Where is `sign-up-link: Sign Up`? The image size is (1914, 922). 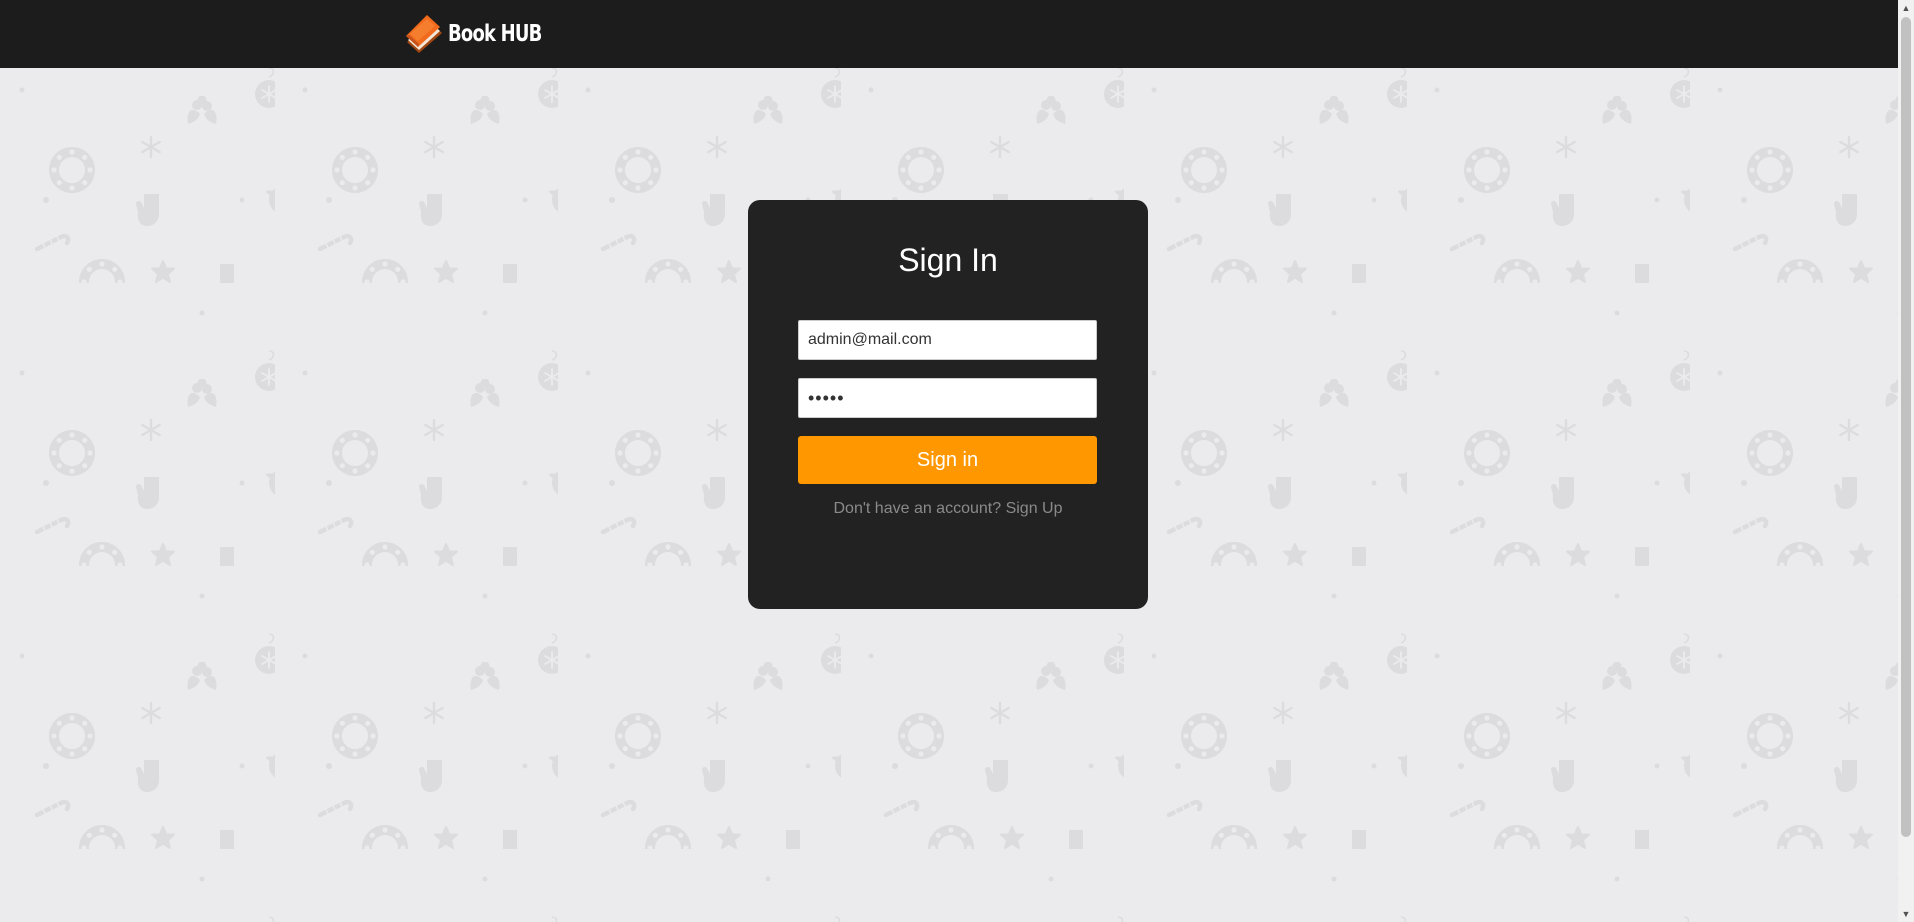
sign-up-link: Sign Up is located at coordinates (1034, 508).